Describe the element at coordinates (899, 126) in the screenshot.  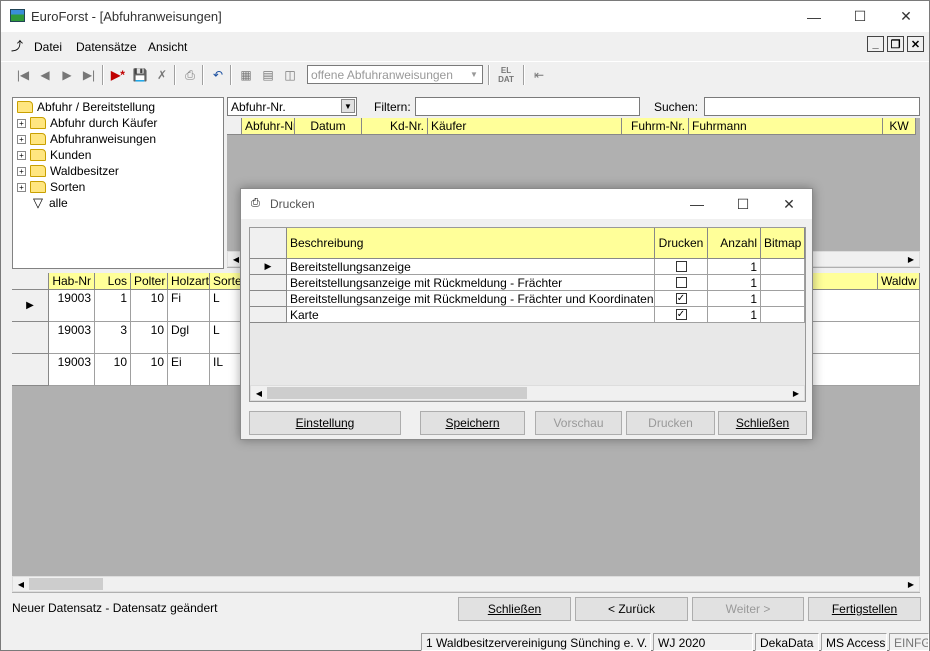
I see `col-header: KW` at that location.